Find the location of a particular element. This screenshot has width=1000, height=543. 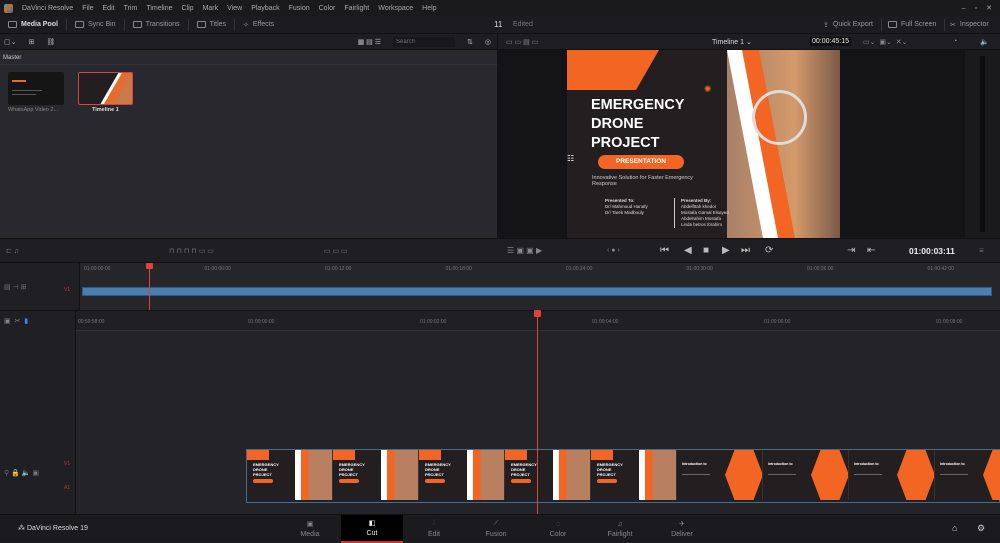

project-status: Edited is located at coordinates (523, 24).